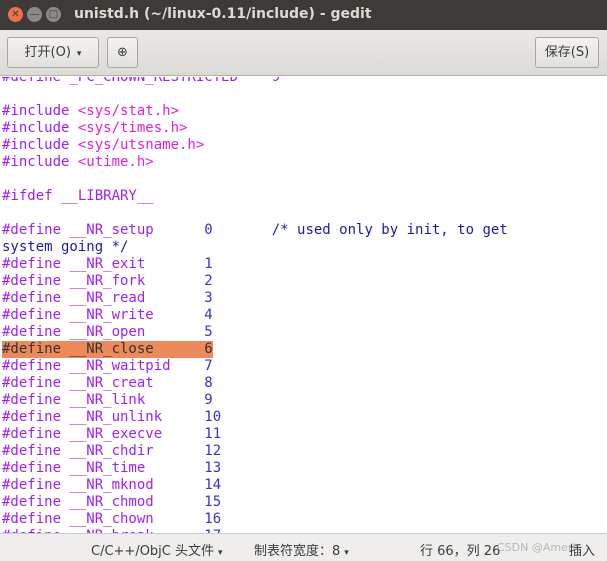  I want to click on code-line: #define __NR_execve 11, so click(111, 434).